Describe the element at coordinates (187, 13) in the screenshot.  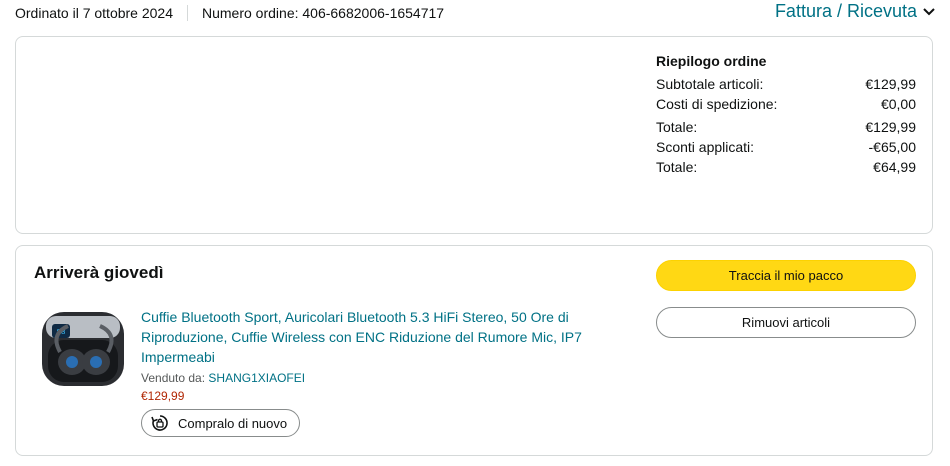
I see `divider` at that location.